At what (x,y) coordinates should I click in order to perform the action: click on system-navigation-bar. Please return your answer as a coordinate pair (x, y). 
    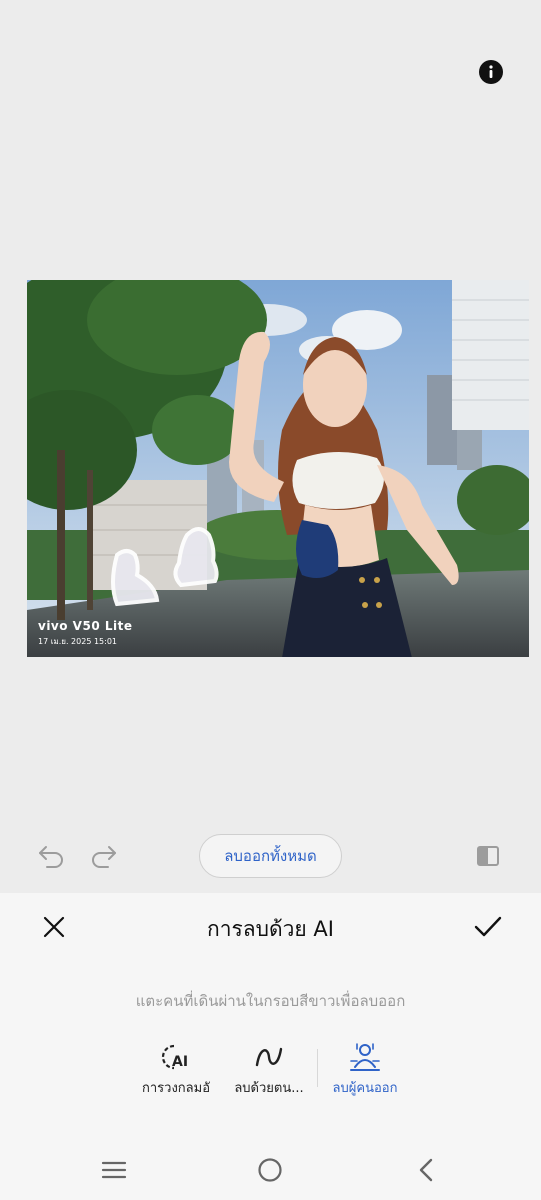
    Looking at the image, I should click on (270, 1170).